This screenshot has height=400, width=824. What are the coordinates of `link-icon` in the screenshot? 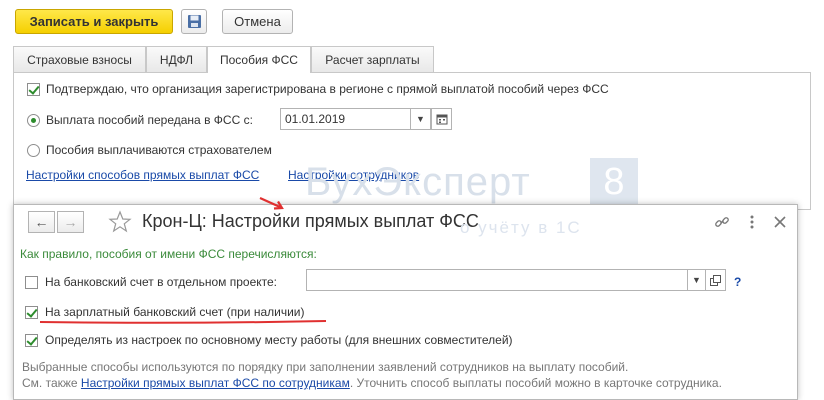 It's located at (722, 222).